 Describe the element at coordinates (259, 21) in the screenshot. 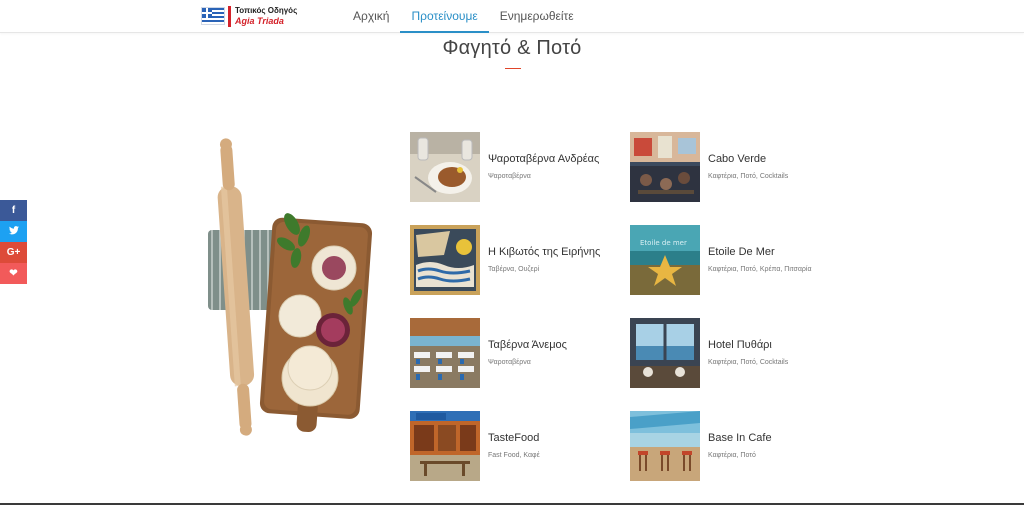

I see `logo-subtitle: Agia Triada` at that location.